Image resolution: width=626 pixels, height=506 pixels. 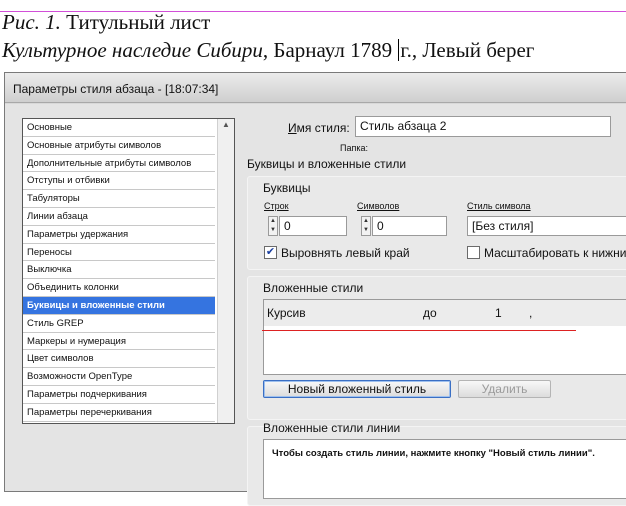 What do you see at coordinates (430, 313) in the screenshot?
I see `nested-style-through: до` at bounding box center [430, 313].